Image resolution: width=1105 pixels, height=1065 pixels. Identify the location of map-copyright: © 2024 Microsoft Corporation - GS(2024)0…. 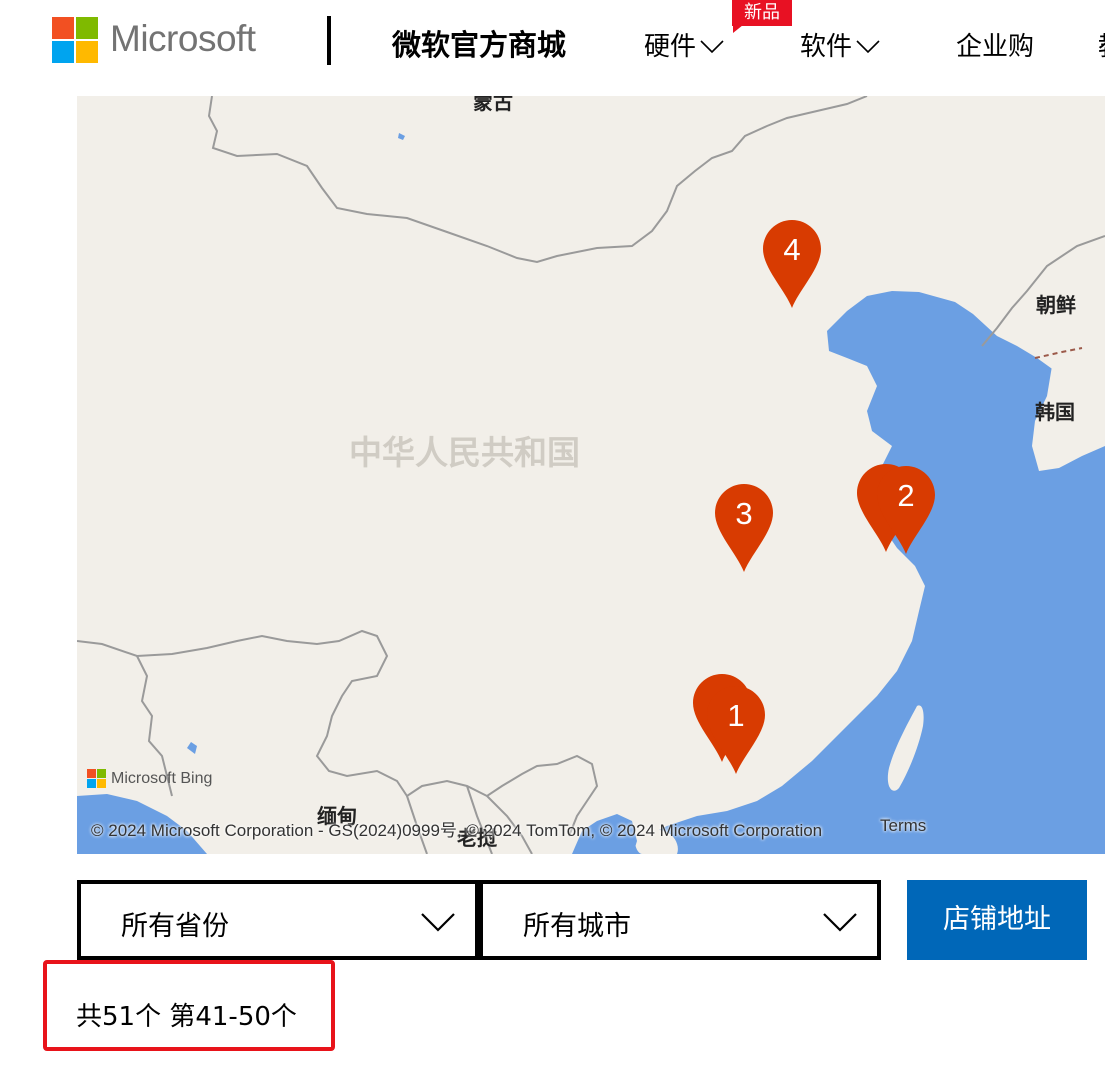
(457, 830).